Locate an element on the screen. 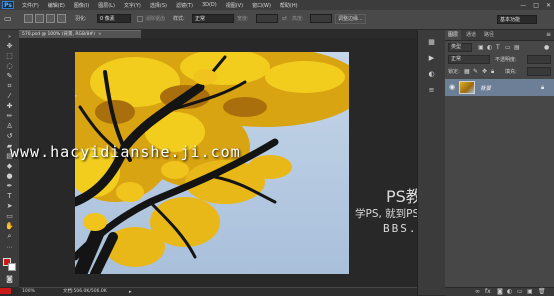 The width and height of the screenshot is (554, 296). dodge-tool-icon: ● is located at coordinates (9, 176).